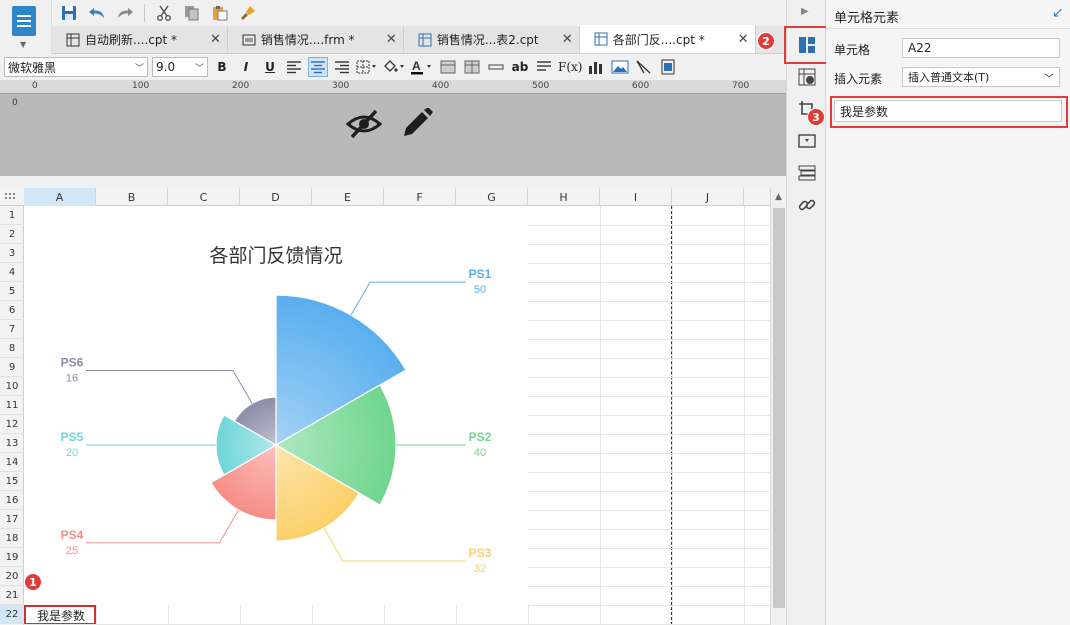 The image size is (1070, 625). I want to click on slice-label-ps3: PS3, so click(480, 553).